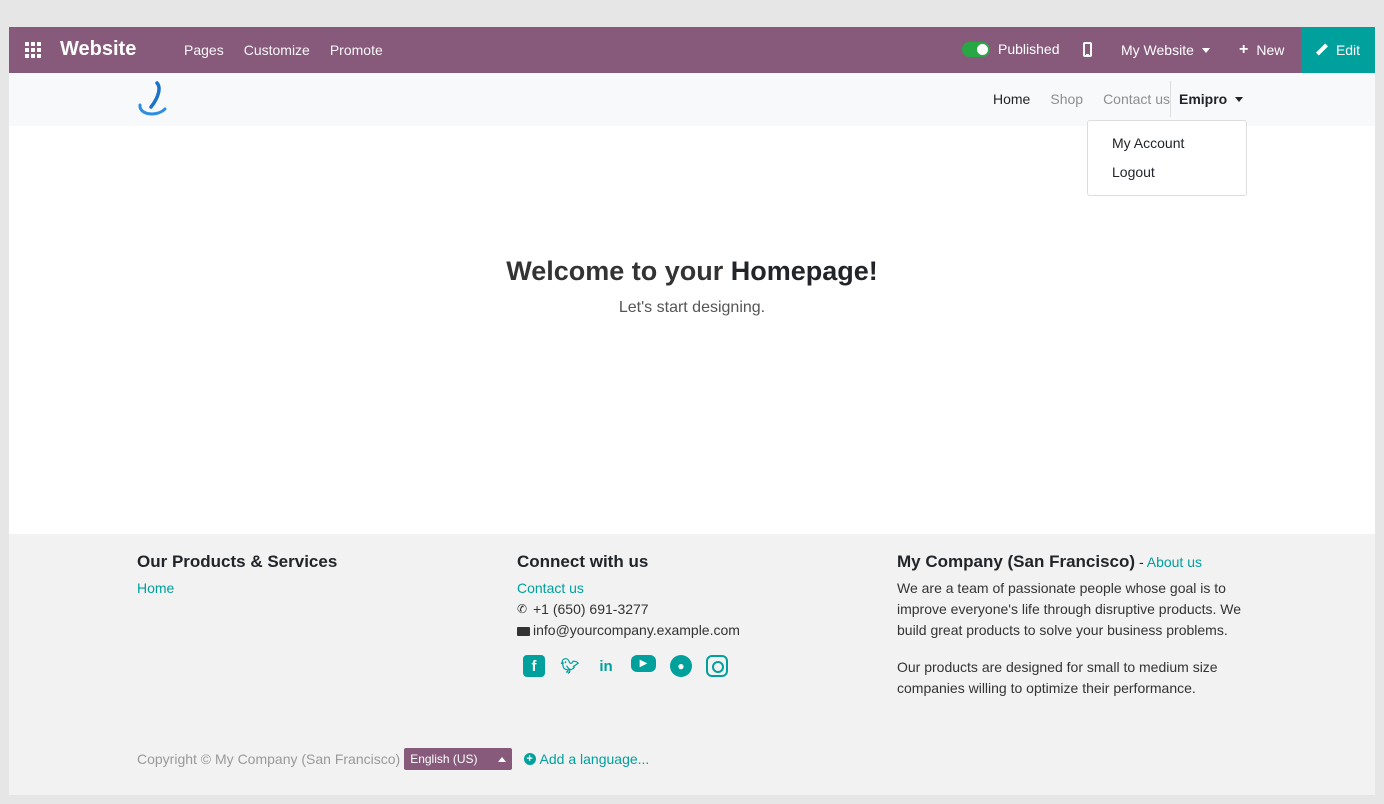 The height and width of the screenshot is (804, 1384). Describe the element at coordinates (618, 271) in the screenshot. I see `hero-title-prefix: Welcome to your` at that location.